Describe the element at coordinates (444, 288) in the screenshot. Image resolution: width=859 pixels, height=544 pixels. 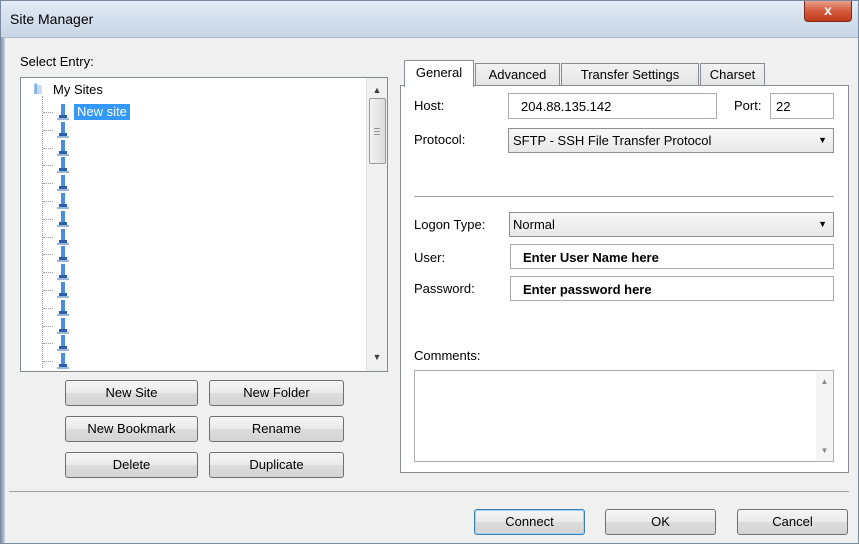
I see `password-label: Password:` at that location.